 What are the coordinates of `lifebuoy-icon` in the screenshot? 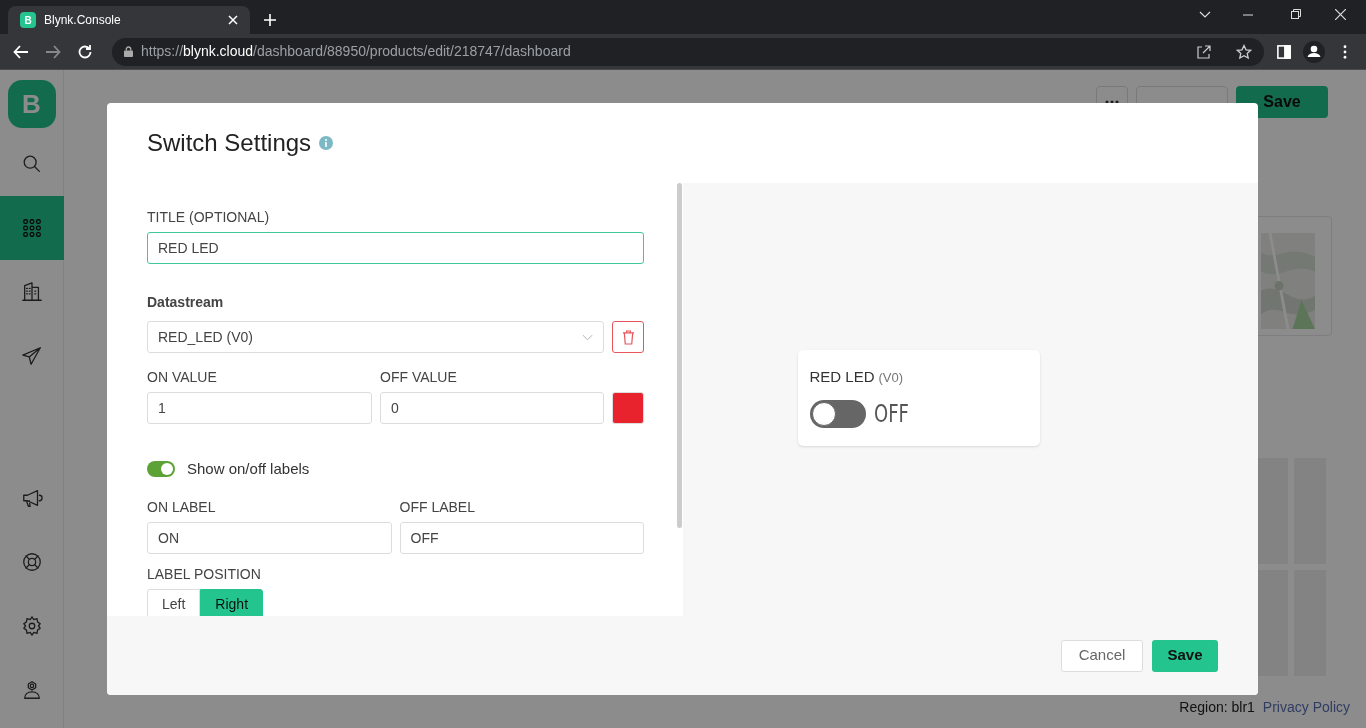 It's located at (31, 562).